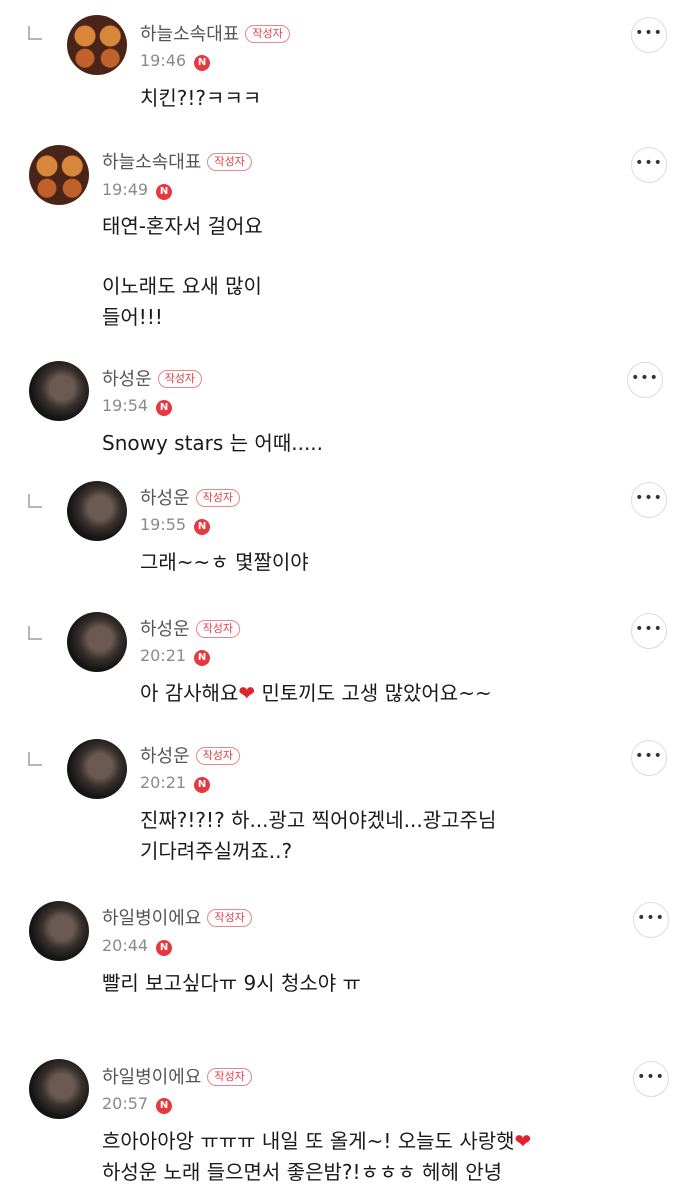 The width and height of the screenshot is (687, 1200). I want to click on timestamp: 19:54, so click(125, 405).